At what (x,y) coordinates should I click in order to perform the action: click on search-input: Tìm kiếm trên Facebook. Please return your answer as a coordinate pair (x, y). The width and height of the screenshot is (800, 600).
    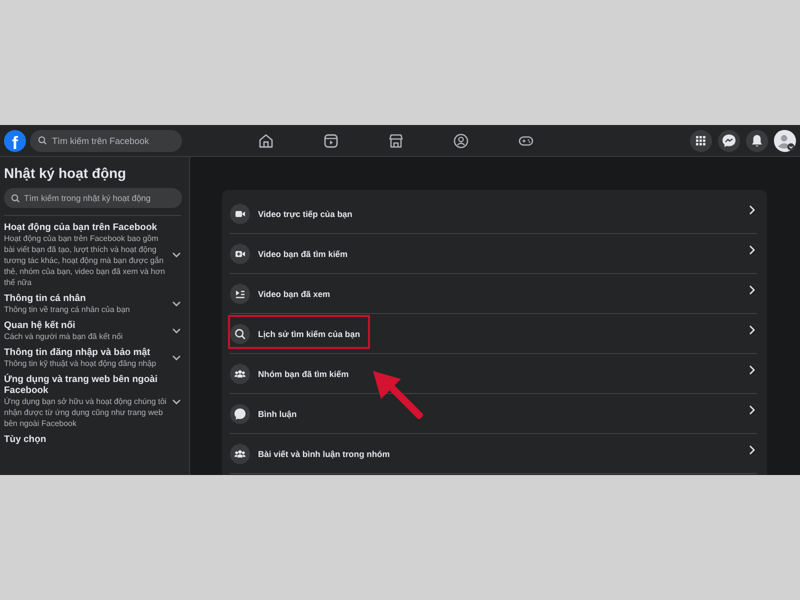
    Looking at the image, I should click on (112, 141).